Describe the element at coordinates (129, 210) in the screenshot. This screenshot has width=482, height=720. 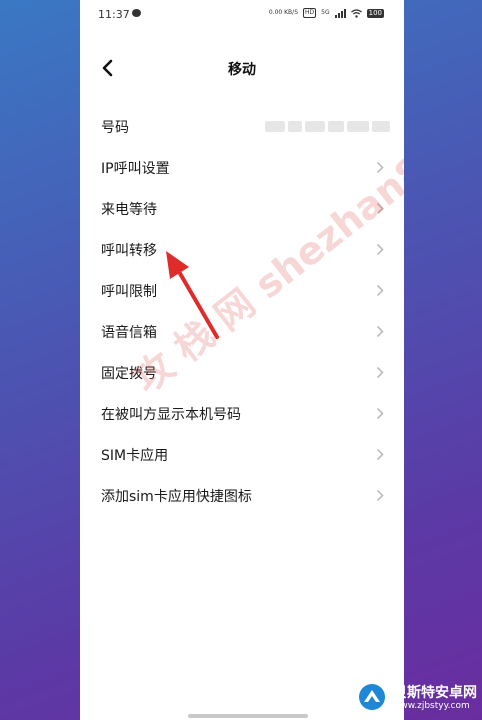
I see `settings-item-label: 来电等待` at that location.